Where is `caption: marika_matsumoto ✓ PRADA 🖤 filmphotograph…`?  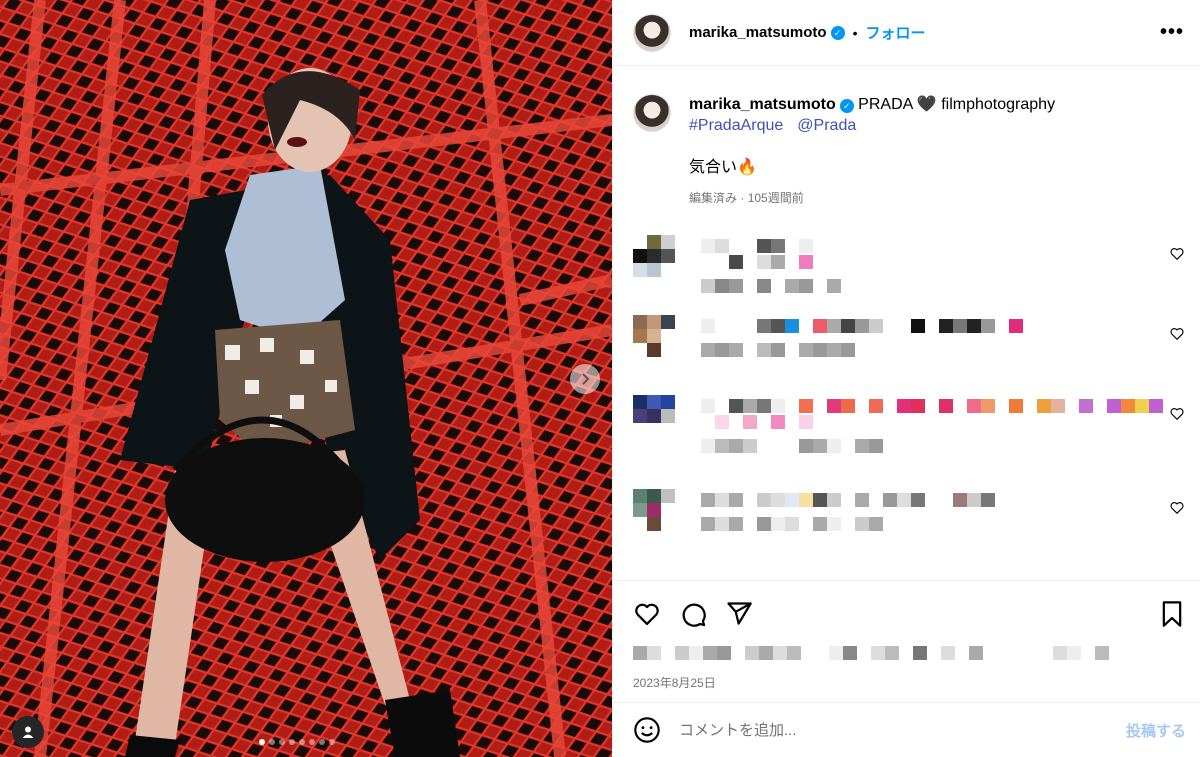
caption: marika_matsumoto ✓ PRADA 🖤 filmphotograph… is located at coordinates (908, 151).